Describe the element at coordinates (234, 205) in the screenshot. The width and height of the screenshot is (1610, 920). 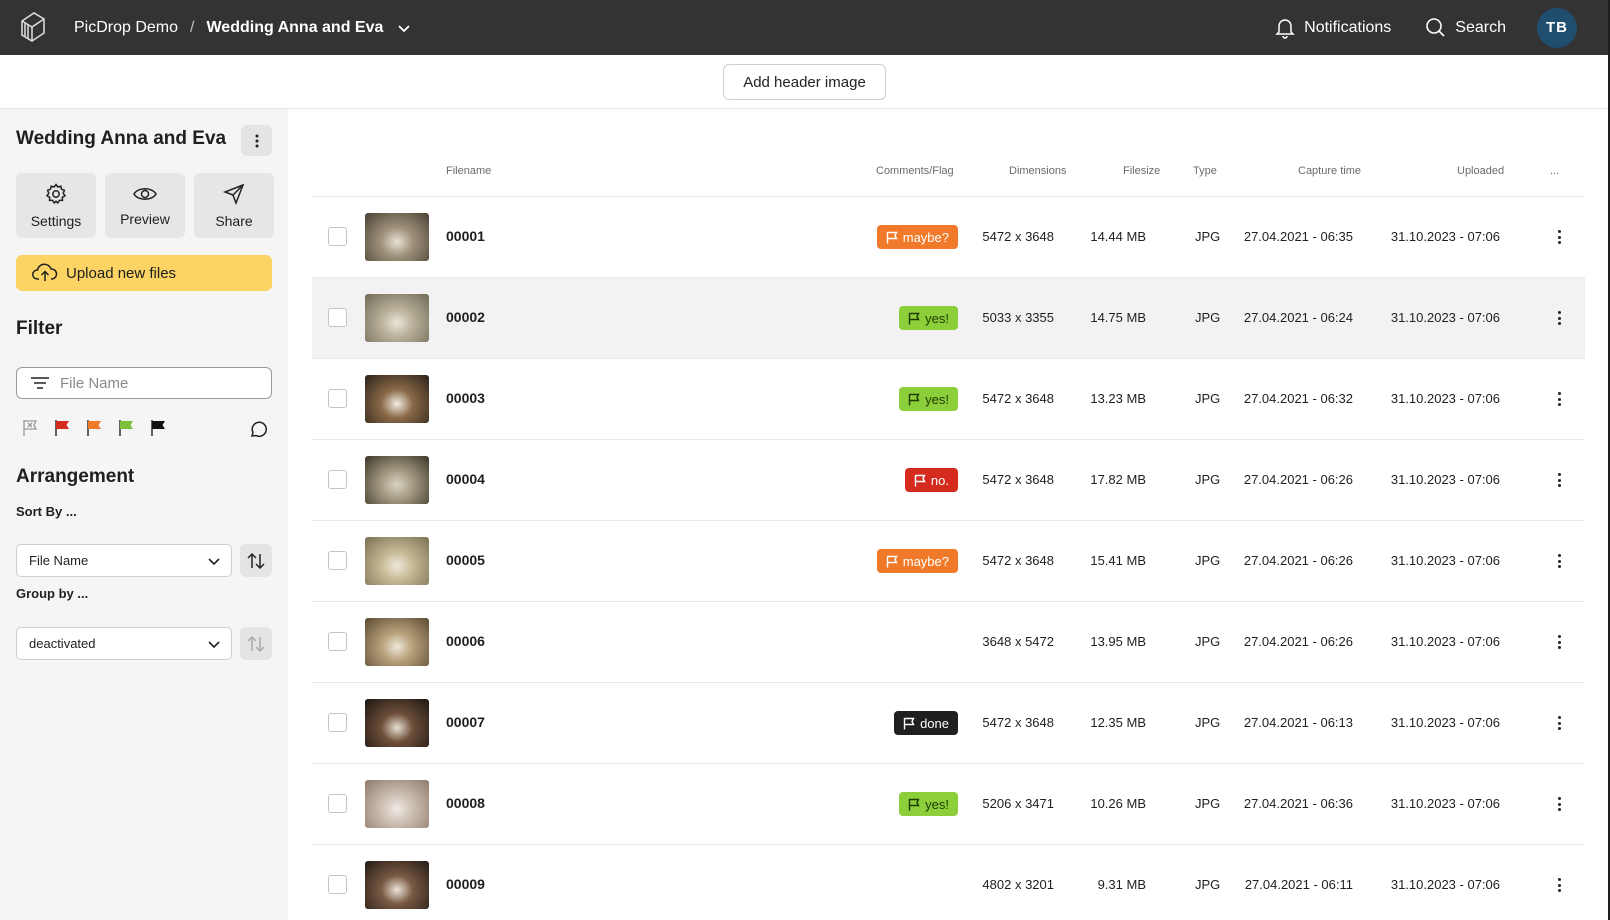
I see `share-button: Share` at that location.